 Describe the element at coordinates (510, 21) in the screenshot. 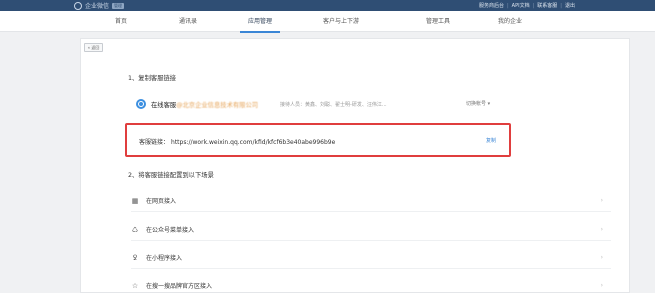

I see `tab-my-enterprise: 我的企业` at that location.